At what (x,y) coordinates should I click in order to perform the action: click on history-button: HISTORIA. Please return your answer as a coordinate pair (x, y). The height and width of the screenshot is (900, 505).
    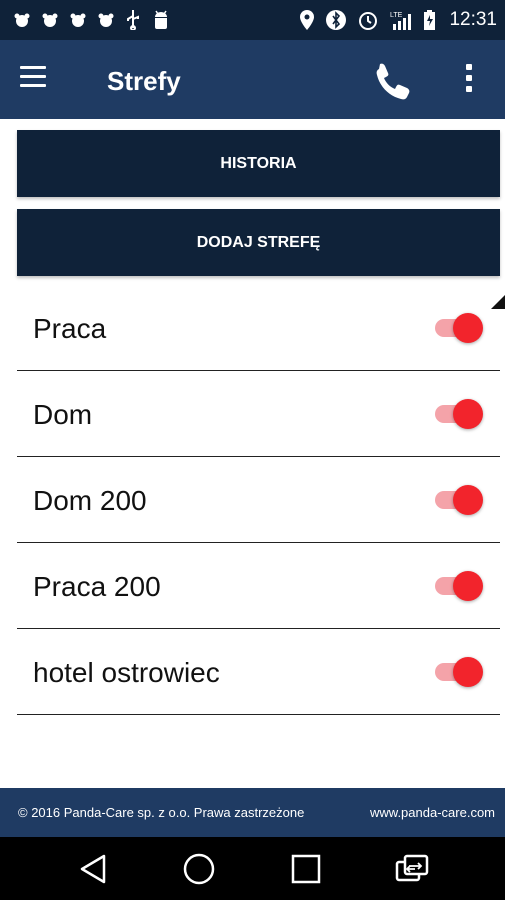
    Looking at the image, I should click on (258, 163).